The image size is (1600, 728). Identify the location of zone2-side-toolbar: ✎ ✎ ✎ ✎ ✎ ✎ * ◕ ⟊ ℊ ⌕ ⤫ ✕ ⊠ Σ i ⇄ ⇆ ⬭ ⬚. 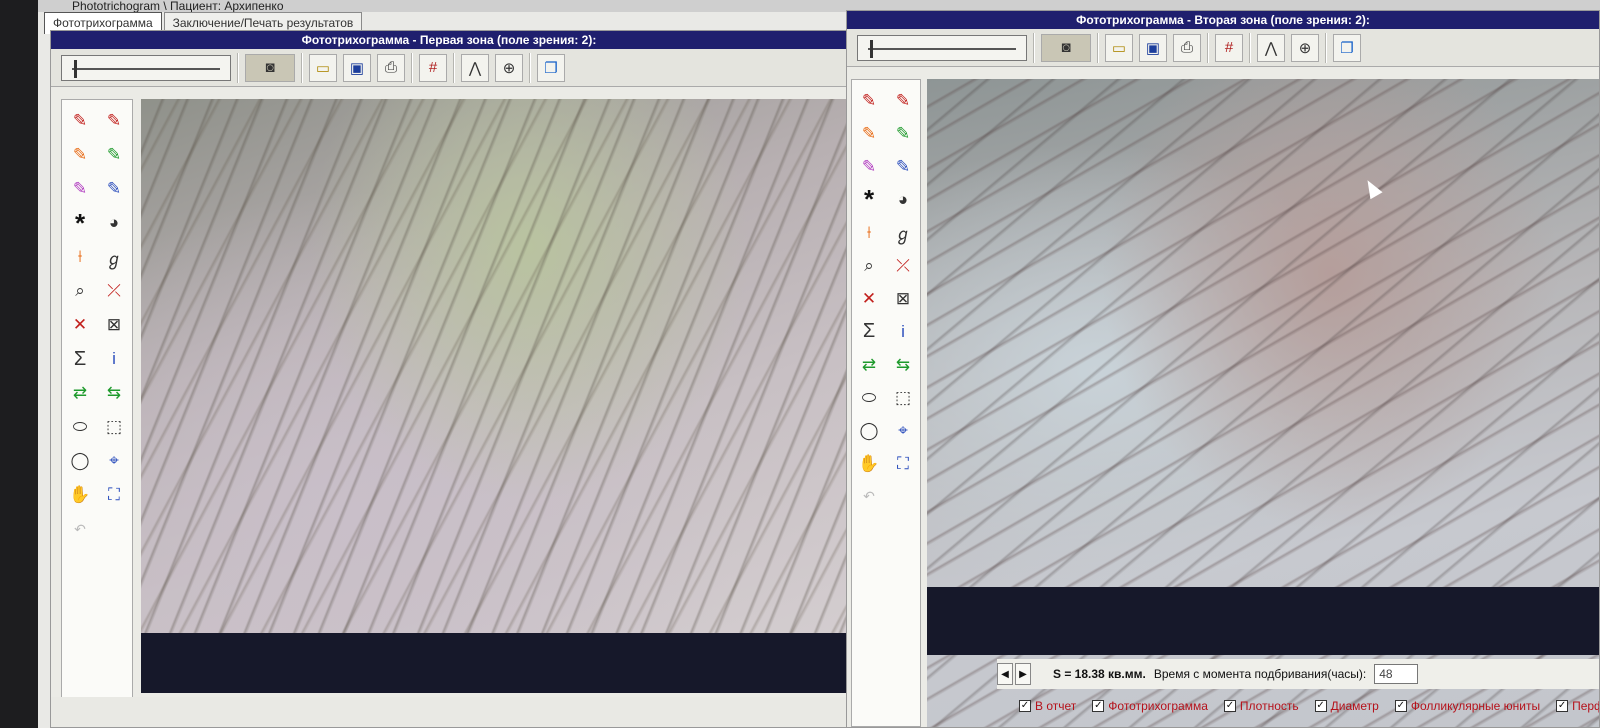
(886, 403).